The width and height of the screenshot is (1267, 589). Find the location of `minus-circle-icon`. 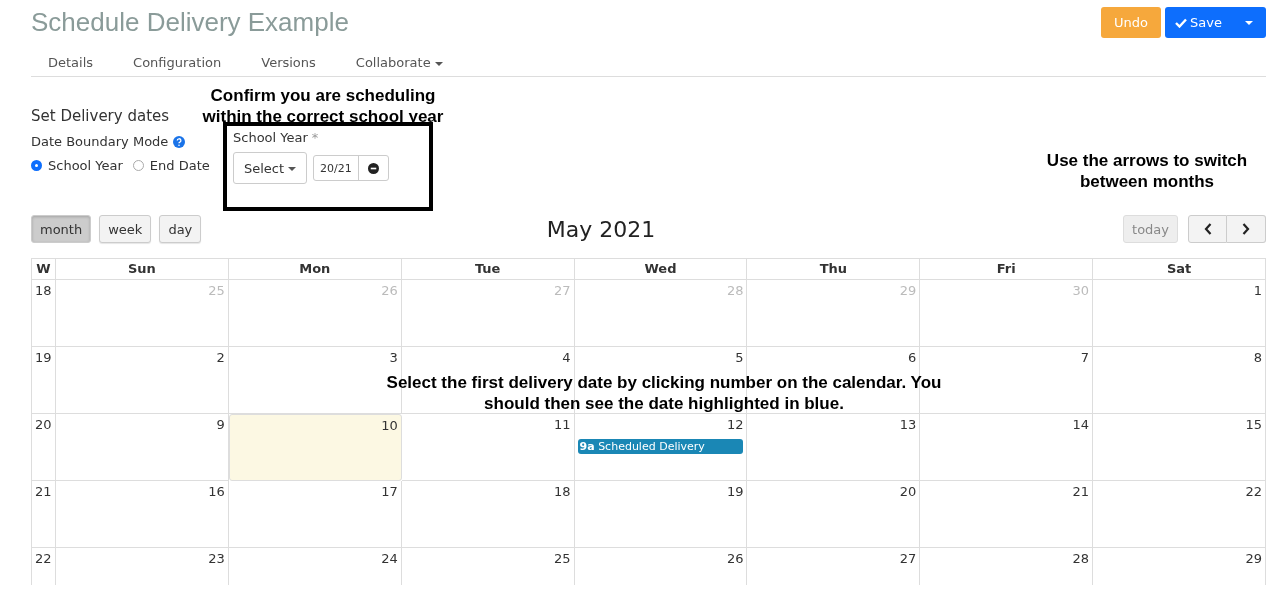

minus-circle-icon is located at coordinates (373, 168).